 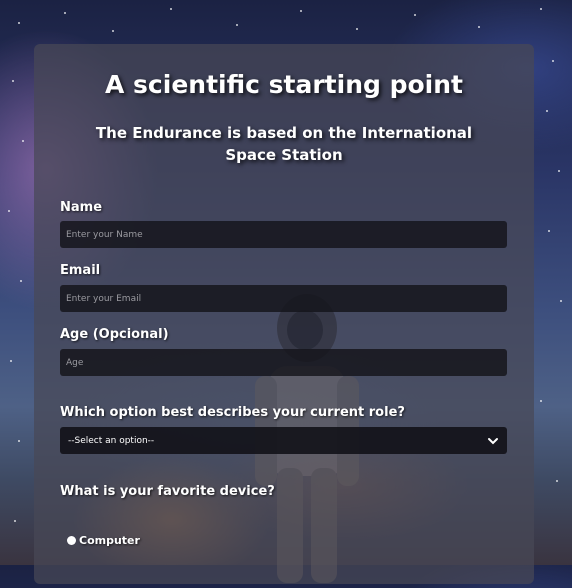 I want to click on computer-radio-label: Computer, so click(x=109, y=540).